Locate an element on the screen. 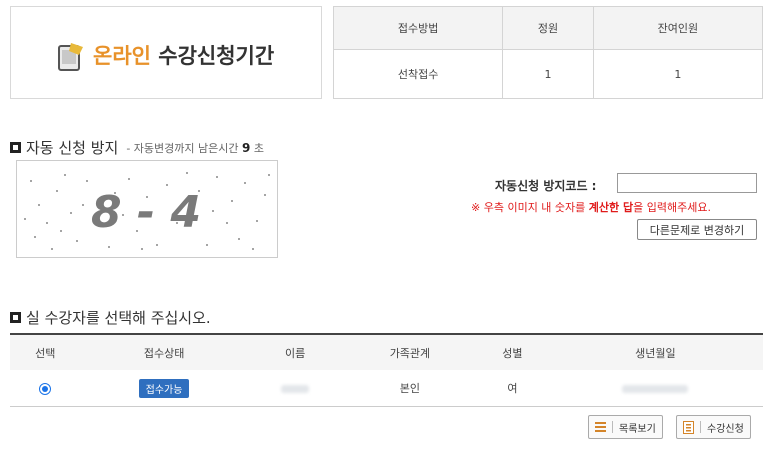 The image size is (773, 454). auto-block-heading: 자동 신청 방지 - 자동변경까지 남은시간 9 초 is located at coordinates (137, 147).